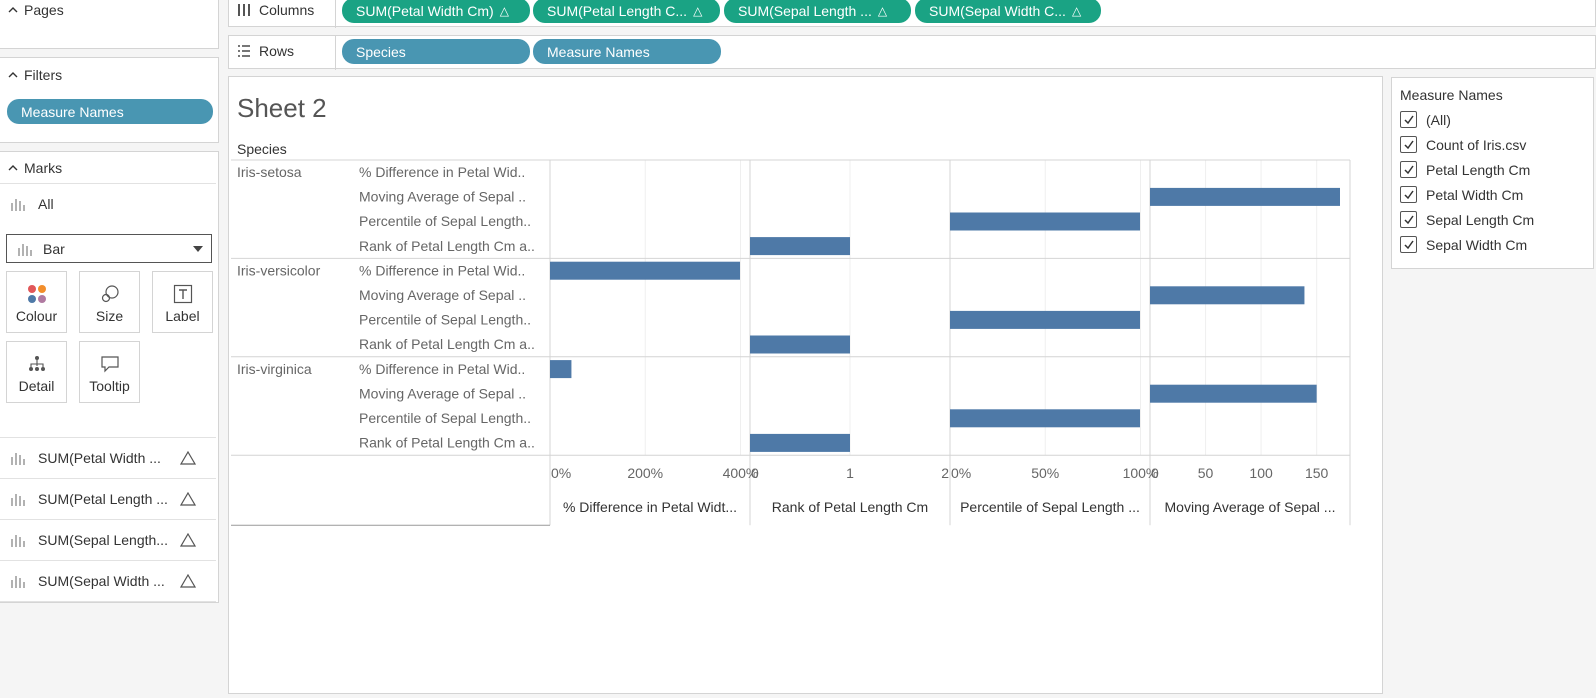  I want to click on axis-tick-label: 150, so click(1317, 473).